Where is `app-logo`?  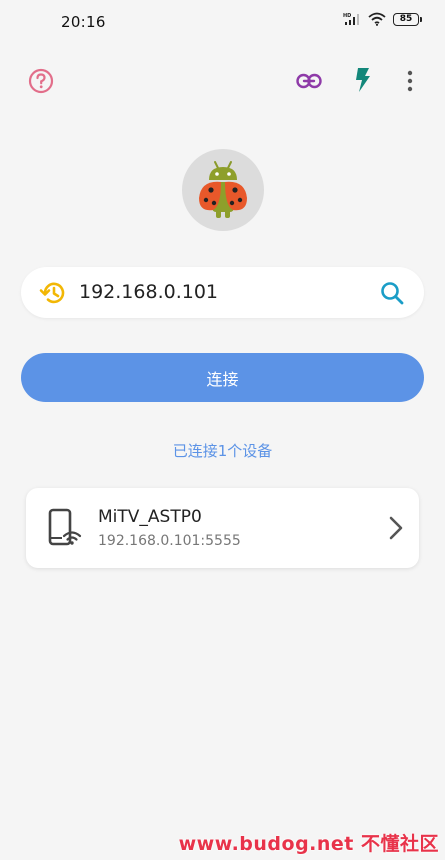 app-logo is located at coordinates (223, 190).